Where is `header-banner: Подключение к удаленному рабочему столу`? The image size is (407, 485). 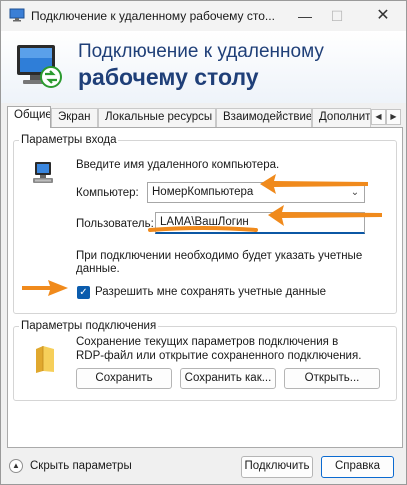
header-banner: Подключение к удаленному рабочему столу is located at coordinates (203, 67).